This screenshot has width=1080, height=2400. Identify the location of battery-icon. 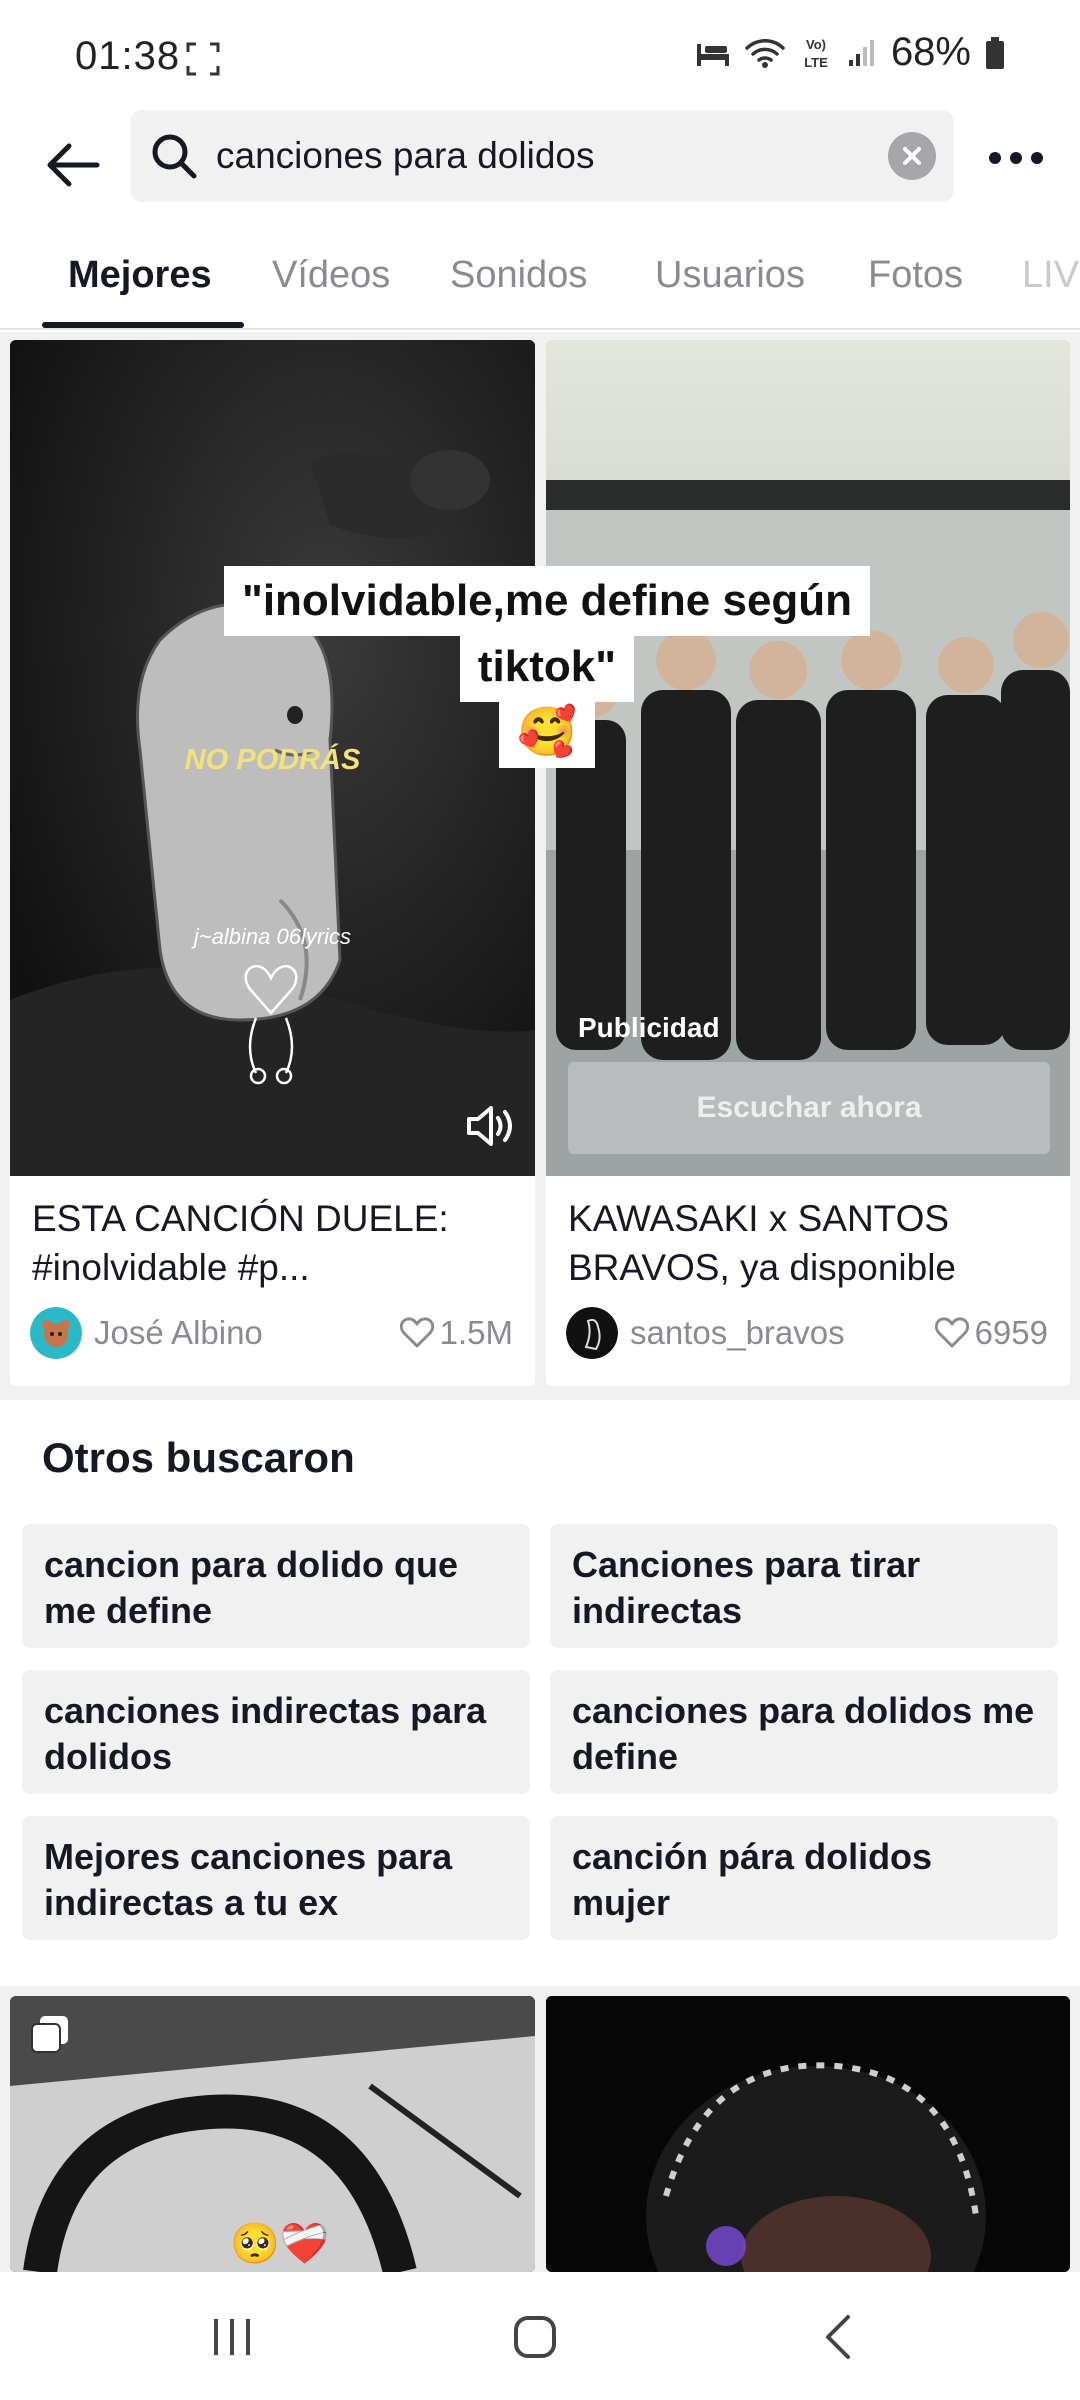
(995, 53).